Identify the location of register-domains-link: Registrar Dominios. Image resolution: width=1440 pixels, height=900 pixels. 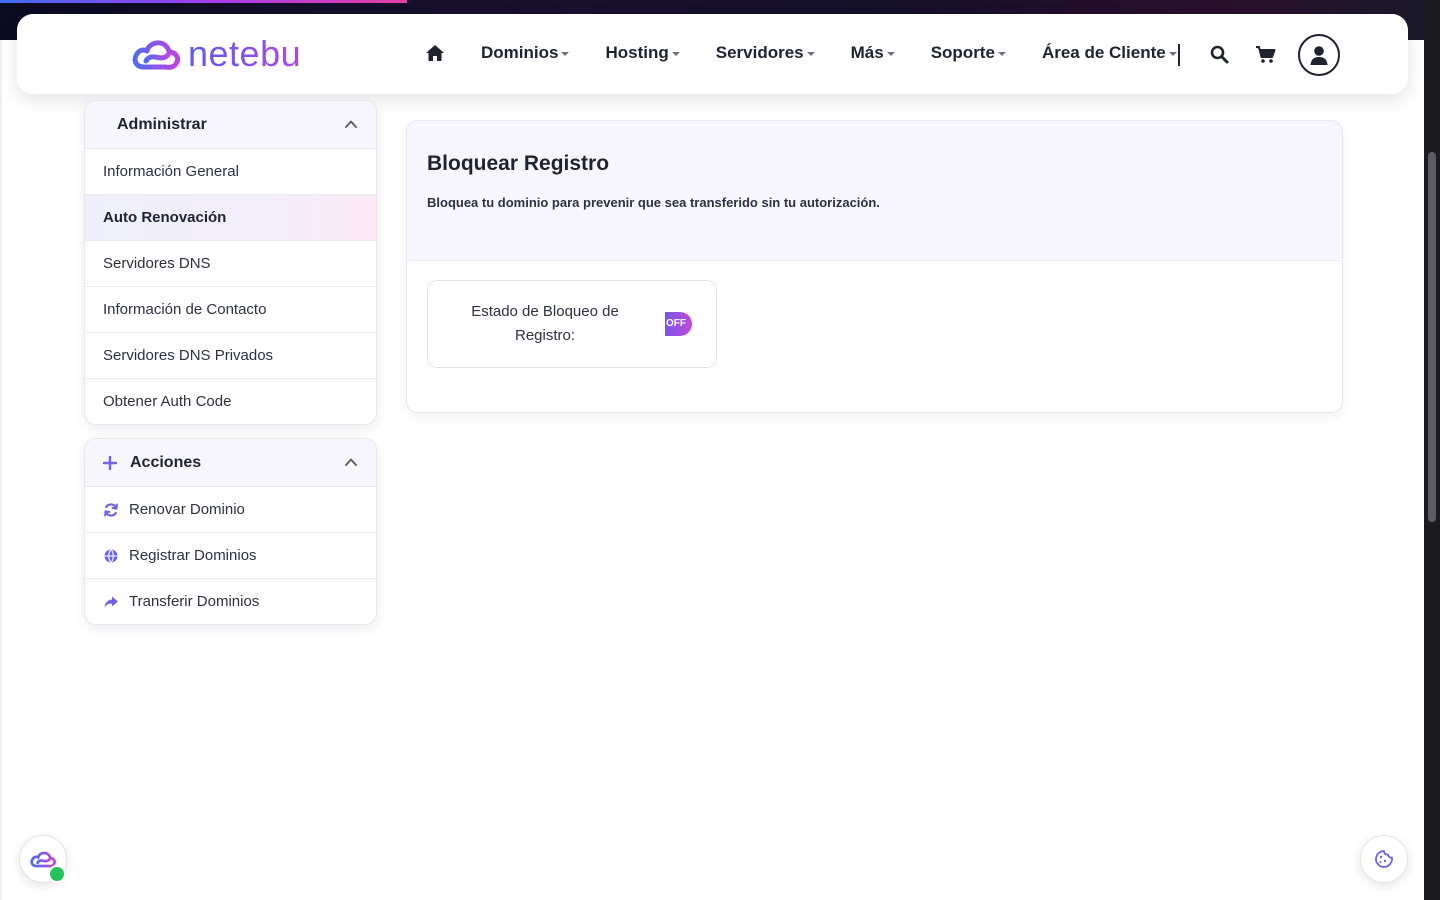
(230, 556).